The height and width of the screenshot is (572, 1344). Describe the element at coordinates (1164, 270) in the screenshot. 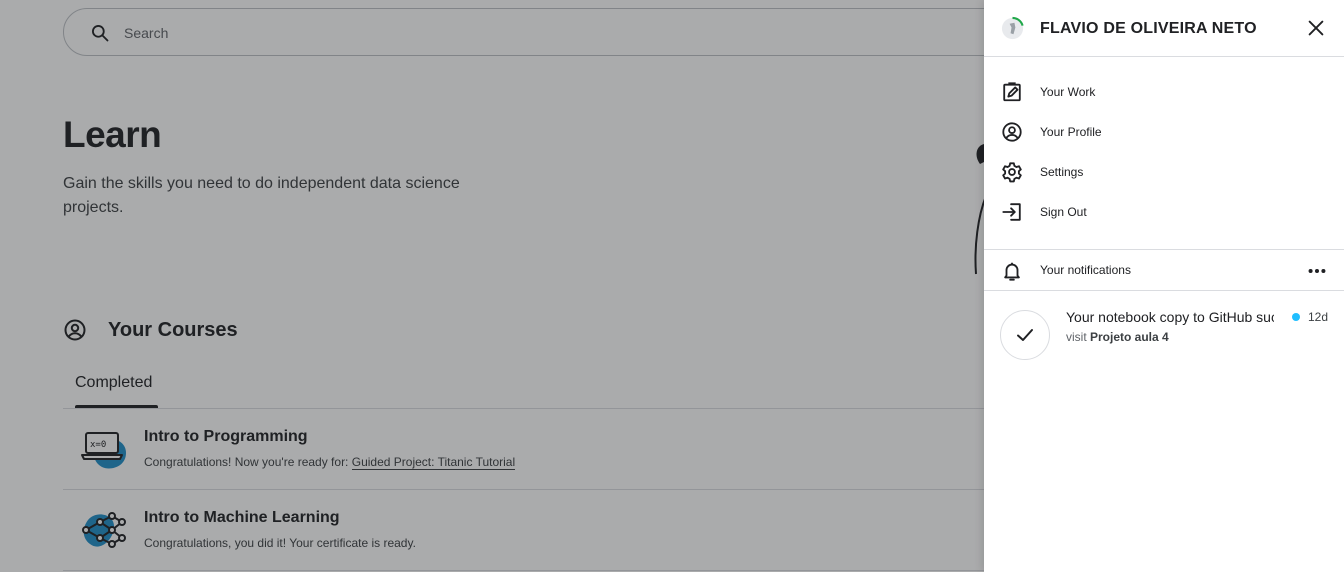

I see `notifications-header: Your notifications` at that location.